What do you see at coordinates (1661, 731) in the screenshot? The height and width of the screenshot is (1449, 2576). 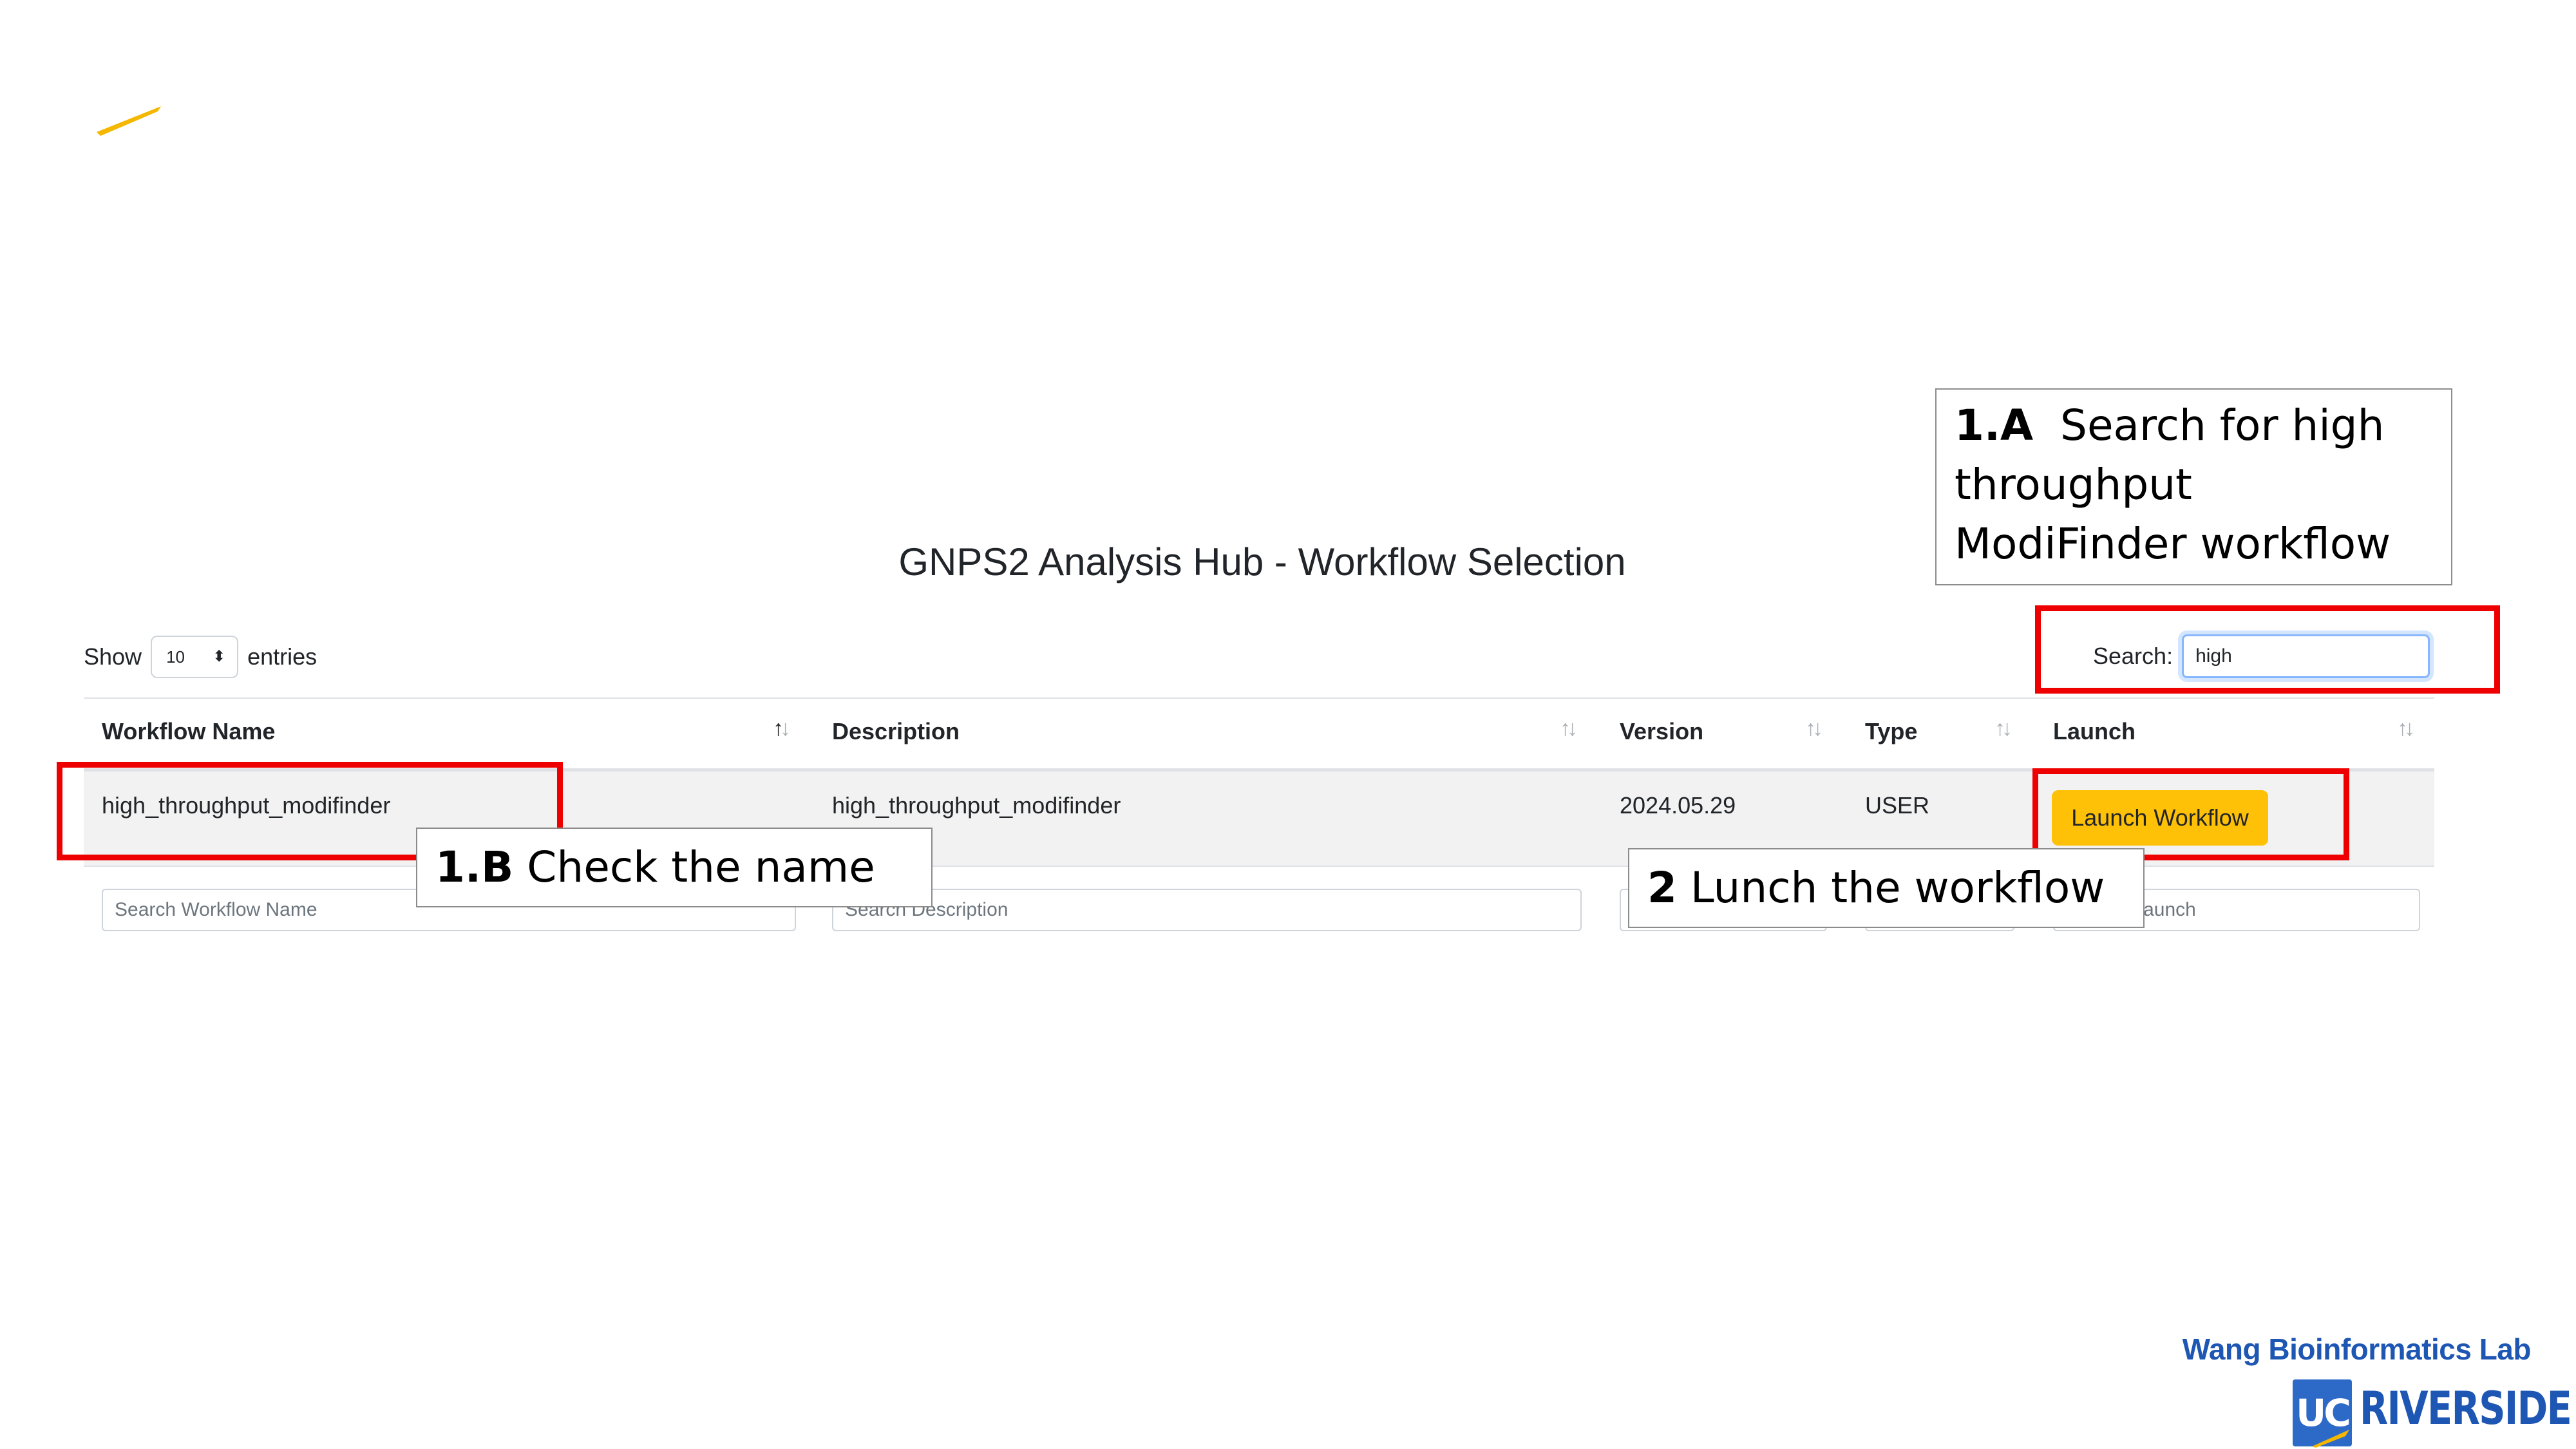 I see `column-header-version: Version` at bounding box center [1661, 731].